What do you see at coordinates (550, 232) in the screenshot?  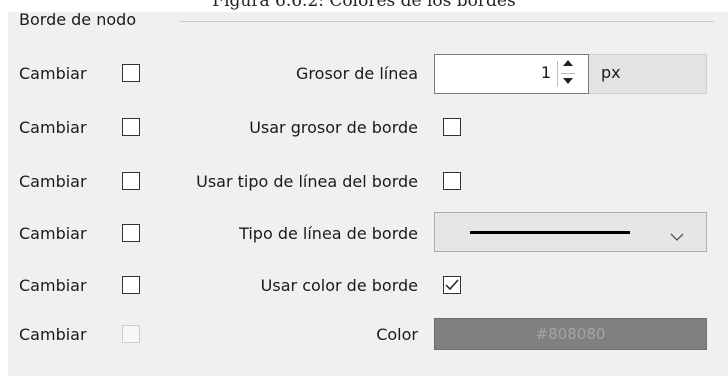 I see `solid-line-preview` at bounding box center [550, 232].